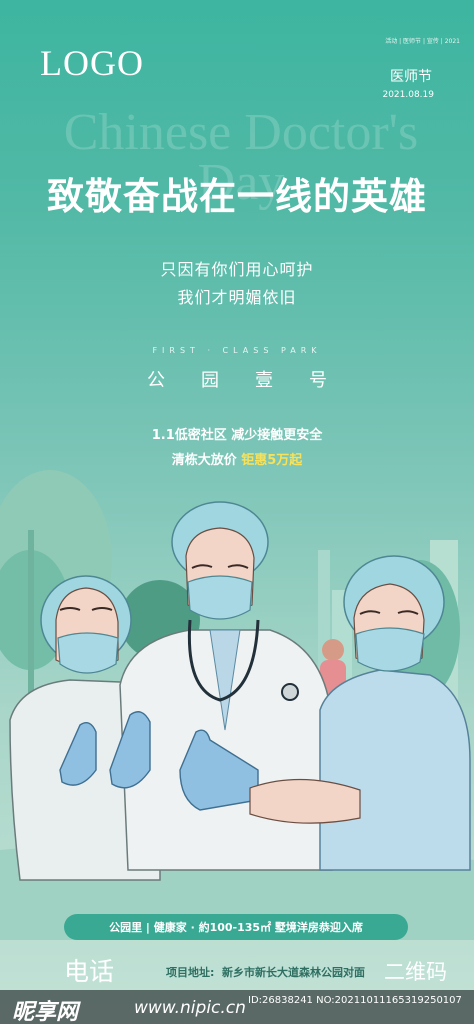 Image resolution: width=474 pixels, height=1024 pixels. What do you see at coordinates (237, 350) in the screenshot?
I see `first-class-label: FIRST · CLASS PARK` at bounding box center [237, 350].